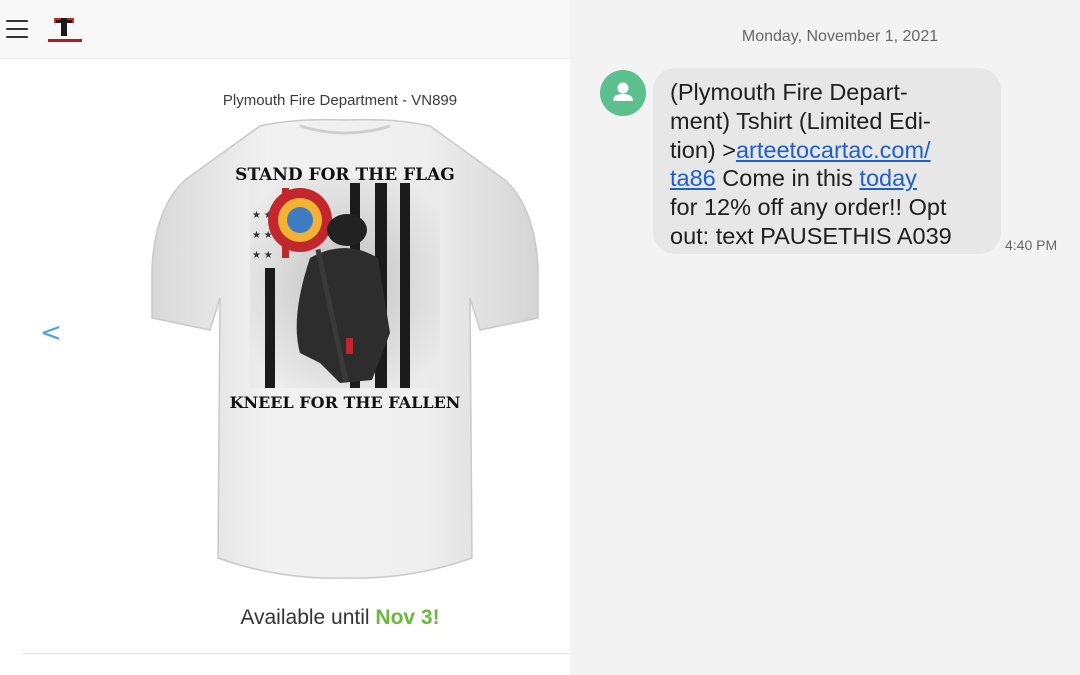 This screenshot has width=1080, height=675. Describe the element at coordinates (811, 235) in the screenshot. I see `message-line: out: text PAUSETHIS A039` at that location.